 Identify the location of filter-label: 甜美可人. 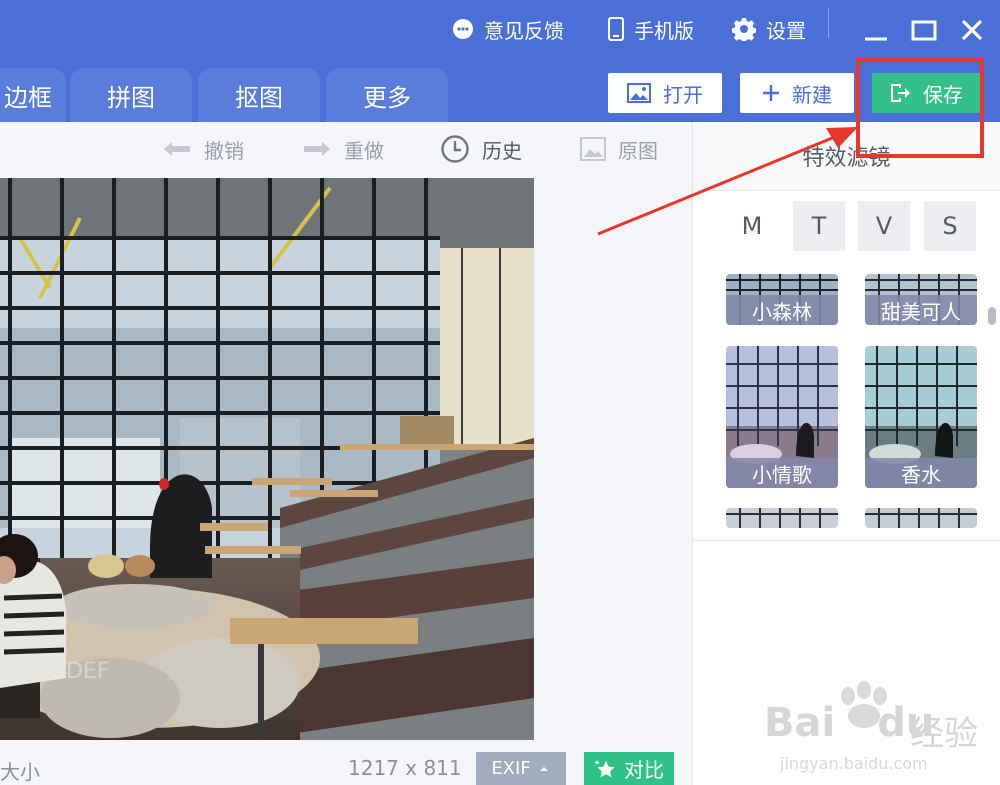
(921, 310).